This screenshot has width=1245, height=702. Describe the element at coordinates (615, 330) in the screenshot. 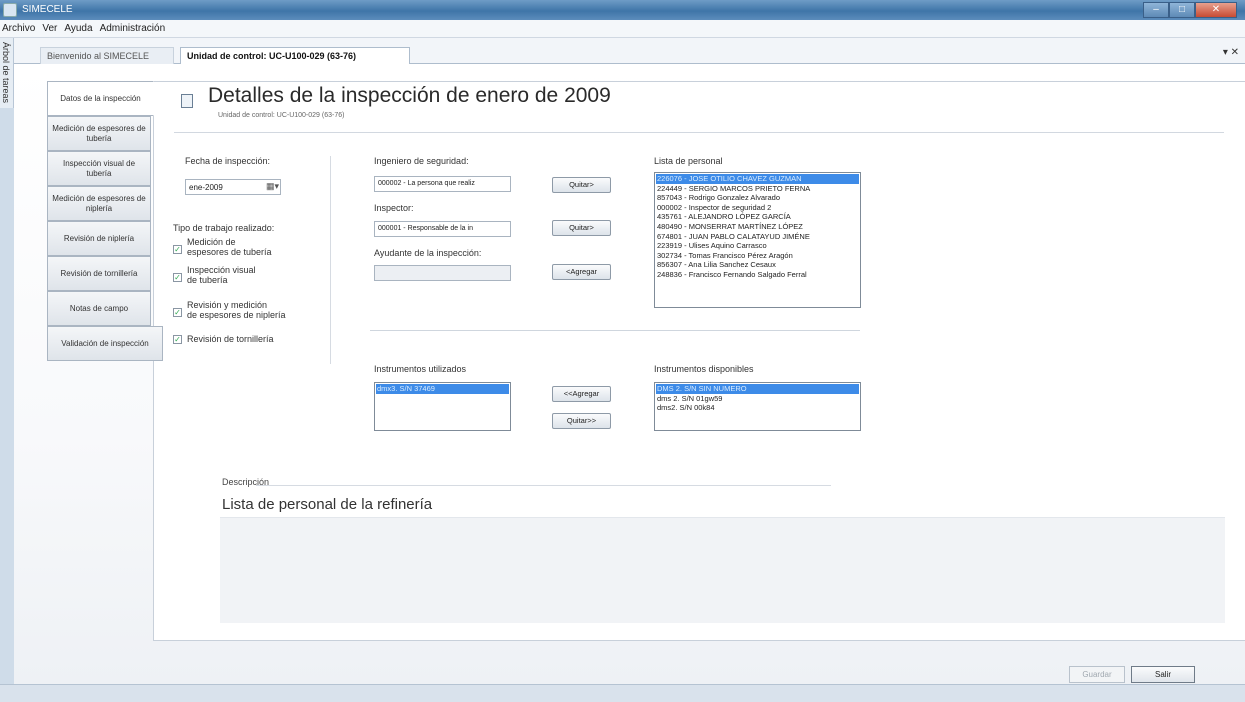

I see `section-divider` at that location.